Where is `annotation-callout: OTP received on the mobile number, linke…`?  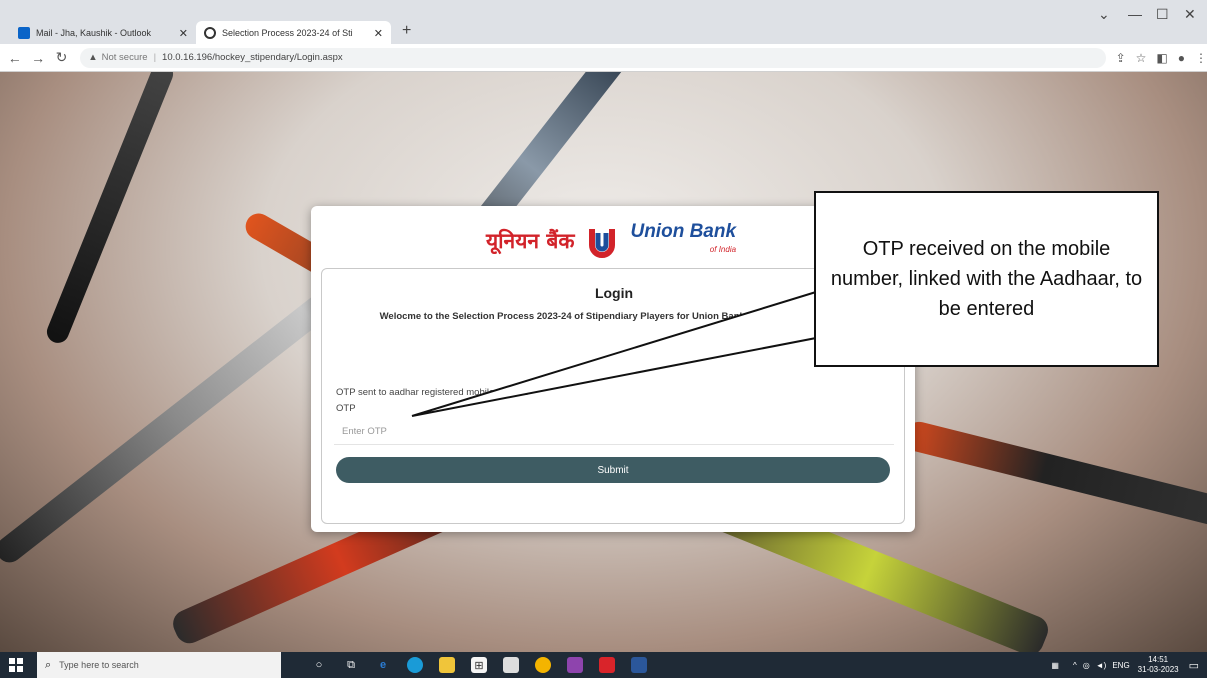 annotation-callout: OTP received on the mobile number, linke… is located at coordinates (986, 279).